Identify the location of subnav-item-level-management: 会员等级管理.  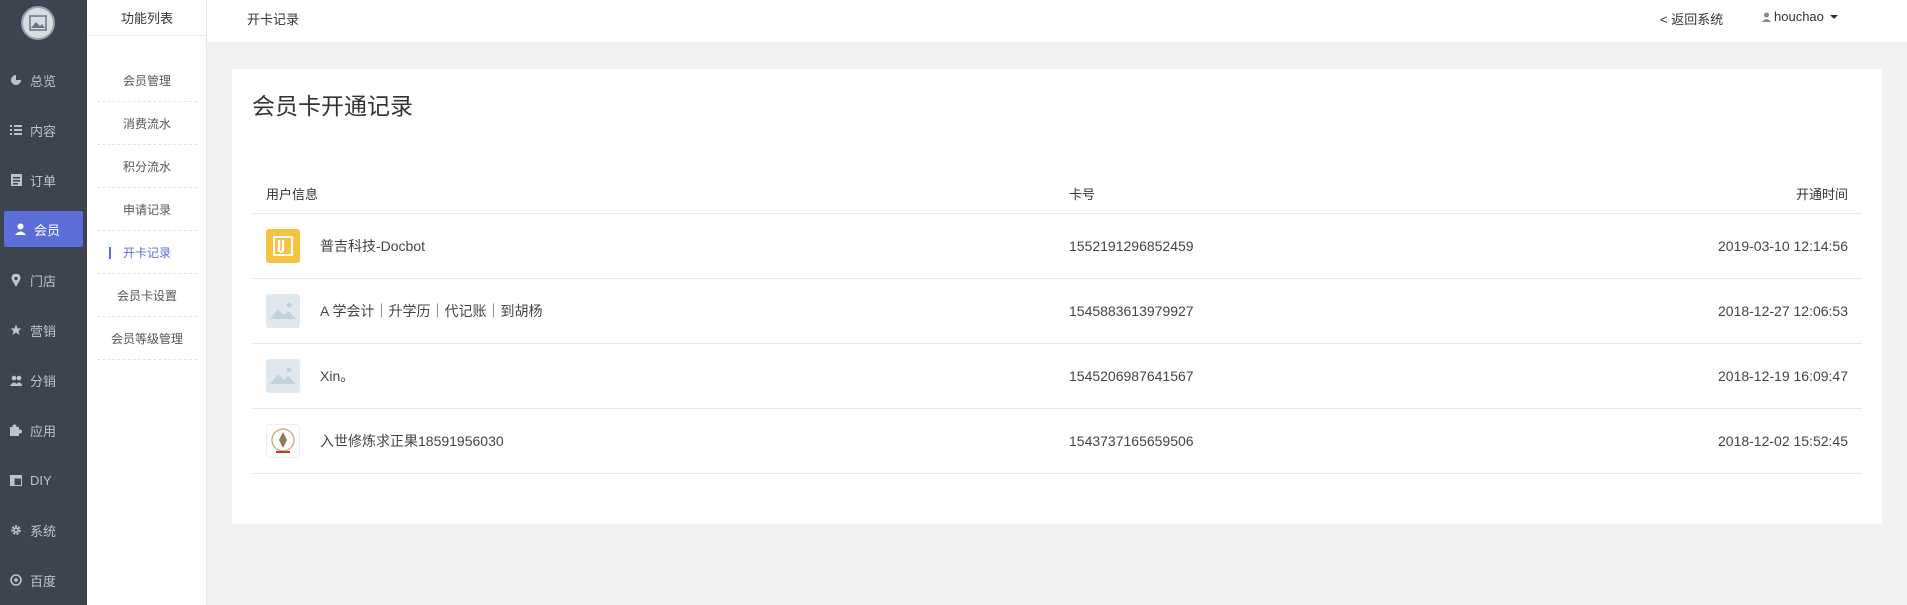
(147, 339).